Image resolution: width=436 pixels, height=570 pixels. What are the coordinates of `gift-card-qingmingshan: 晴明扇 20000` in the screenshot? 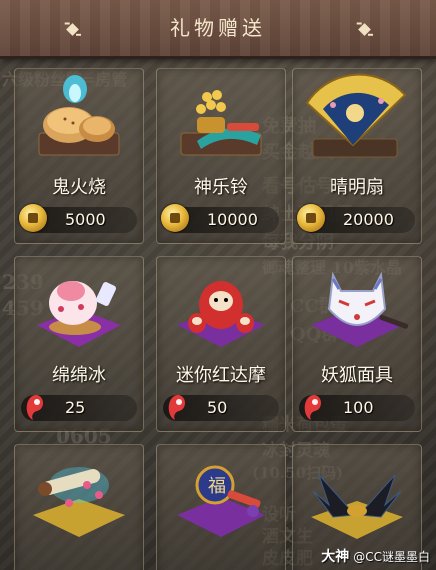 It's located at (357, 156).